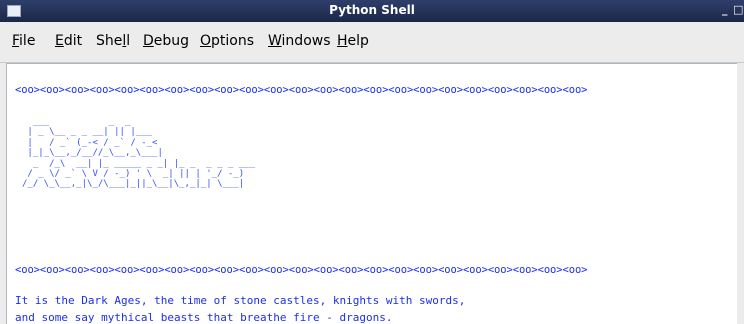 The image size is (744, 324). I want to click on mnemonic: W, so click(275, 41).